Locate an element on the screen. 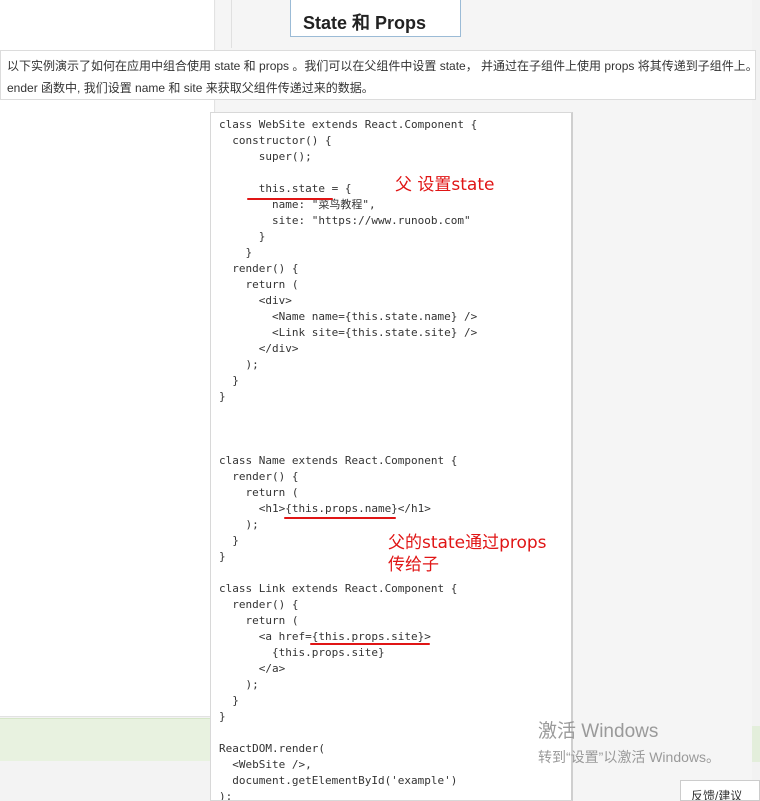 This screenshot has height=801, width=760. watermark-line-1: 激活 Windows is located at coordinates (598, 731).